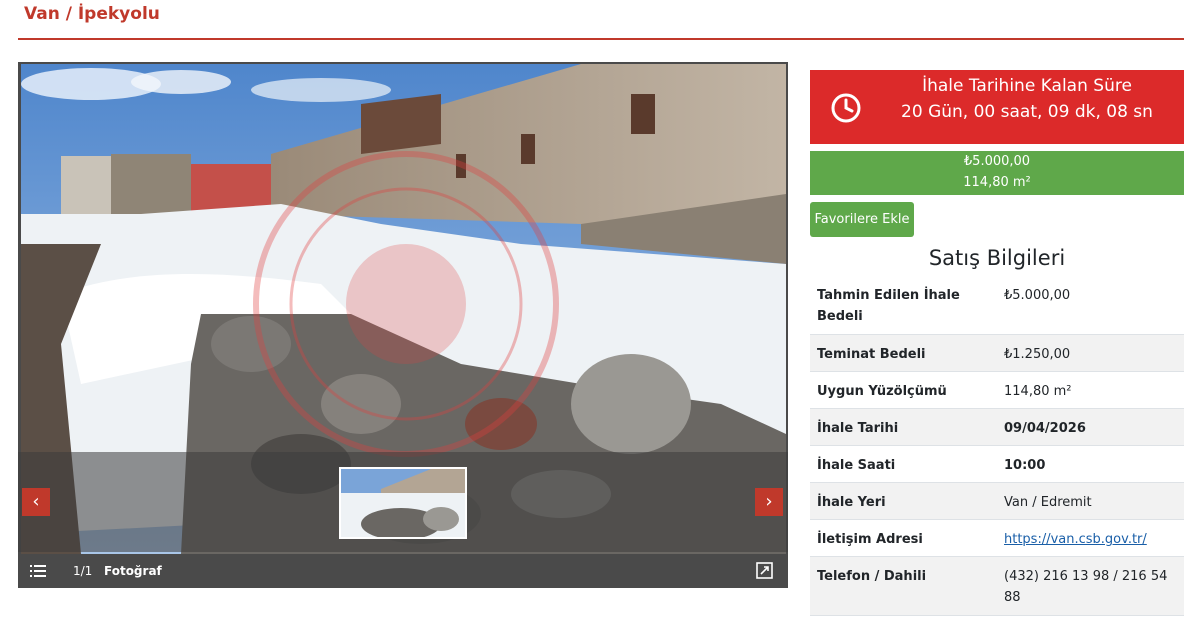  Describe the element at coordinates (997, 390) in the screenshot. I see `table-row: Uygun Yüzölçümü 114,80 m²` at that location.